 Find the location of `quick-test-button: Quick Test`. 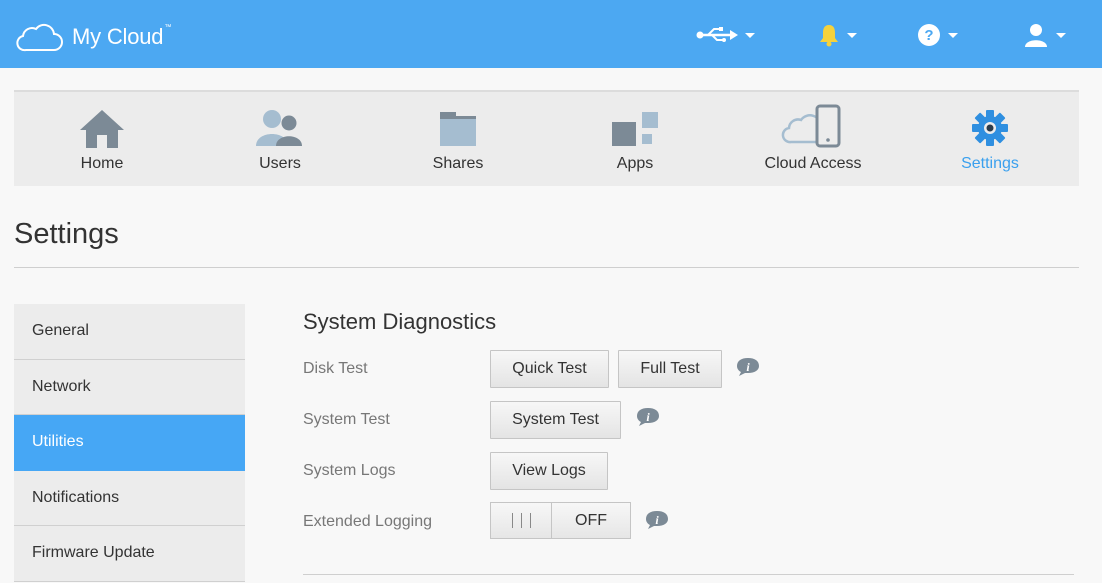

quick-test-button: Quick Test is located at coordinates (549, 369).